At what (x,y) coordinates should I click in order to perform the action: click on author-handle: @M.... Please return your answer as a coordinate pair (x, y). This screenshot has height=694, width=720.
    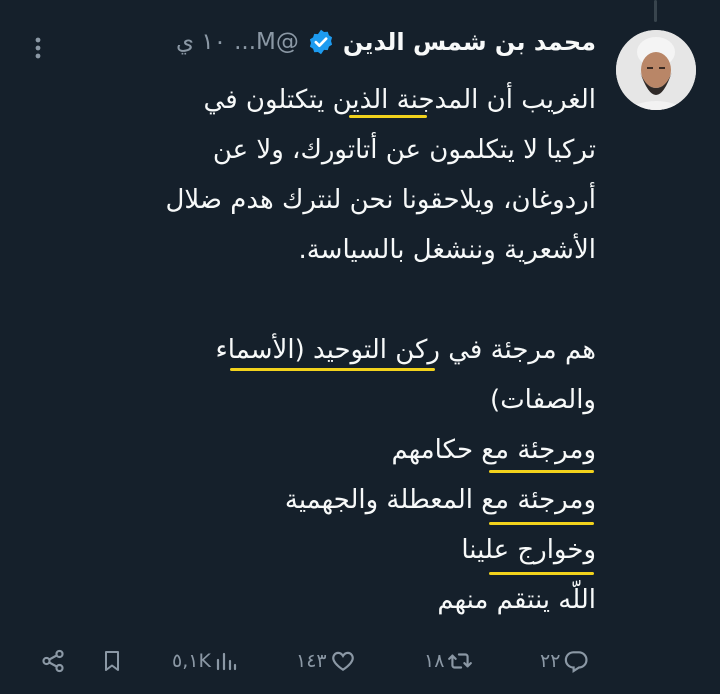
    Looking at the image, I should click on (266, 42).